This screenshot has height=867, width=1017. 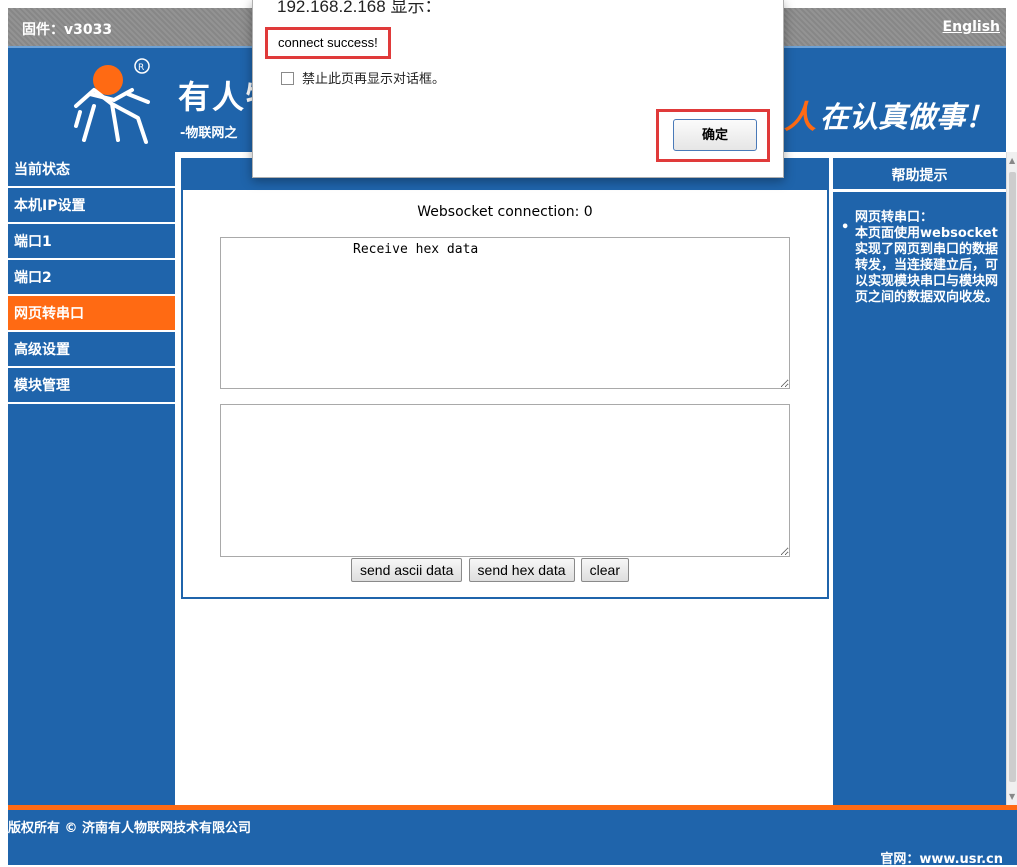 What do you see at coordinates (374, 78) in the screenshot?
I see `checkbox-label: 禁止此页再显示对话框。` at bounding box center [374, 78].